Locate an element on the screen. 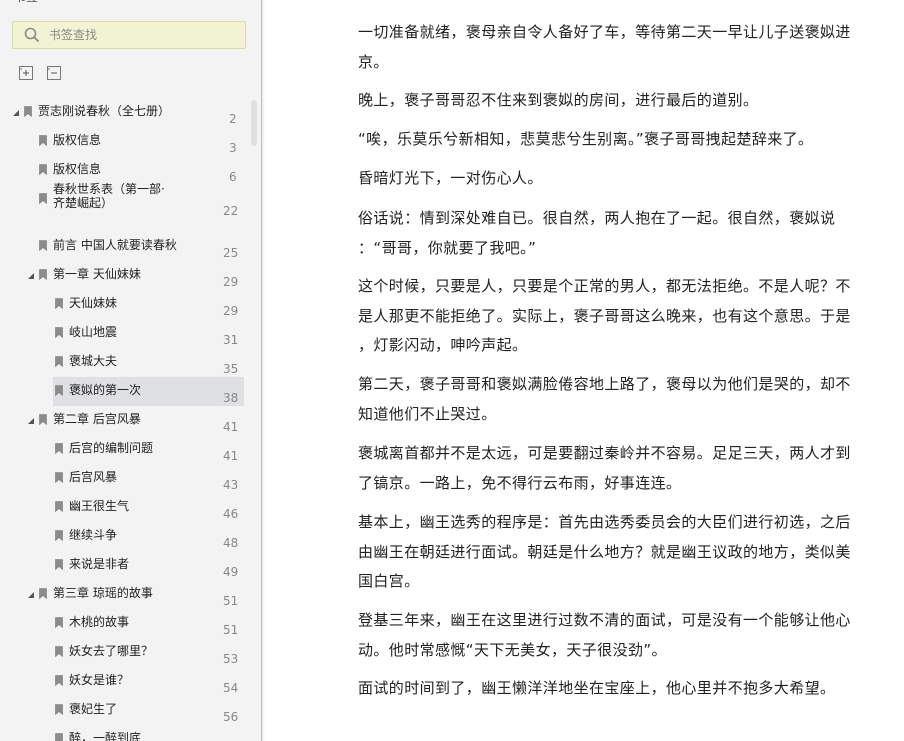 This screenshot has height=741, width=904. toc-section-item: 妖女是谁？ 54 is located at coordinates (125, 681).